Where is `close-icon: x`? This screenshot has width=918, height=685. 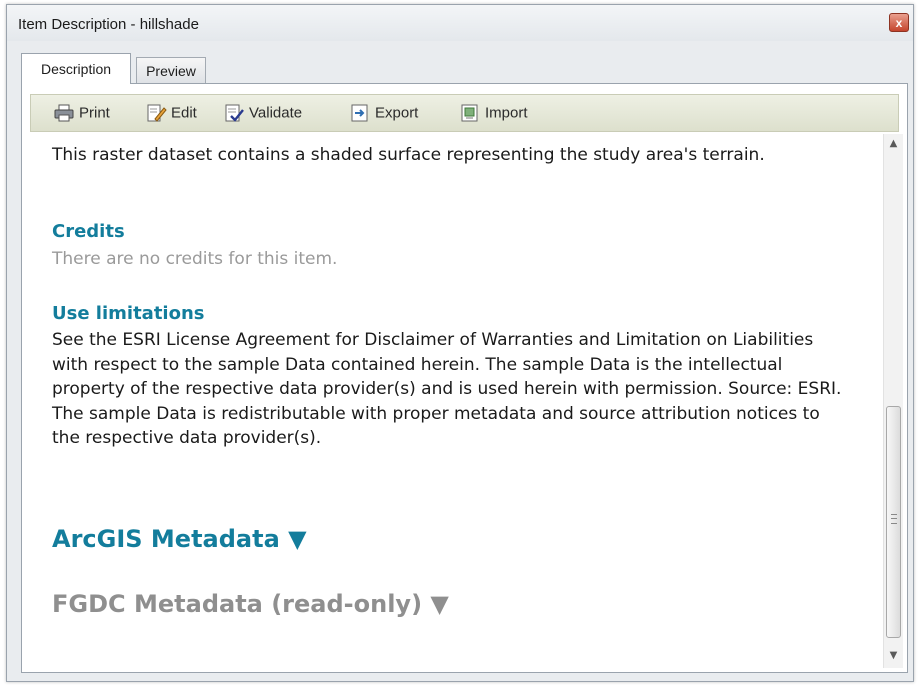
close-icon: x is located at coordinates (899, 23).